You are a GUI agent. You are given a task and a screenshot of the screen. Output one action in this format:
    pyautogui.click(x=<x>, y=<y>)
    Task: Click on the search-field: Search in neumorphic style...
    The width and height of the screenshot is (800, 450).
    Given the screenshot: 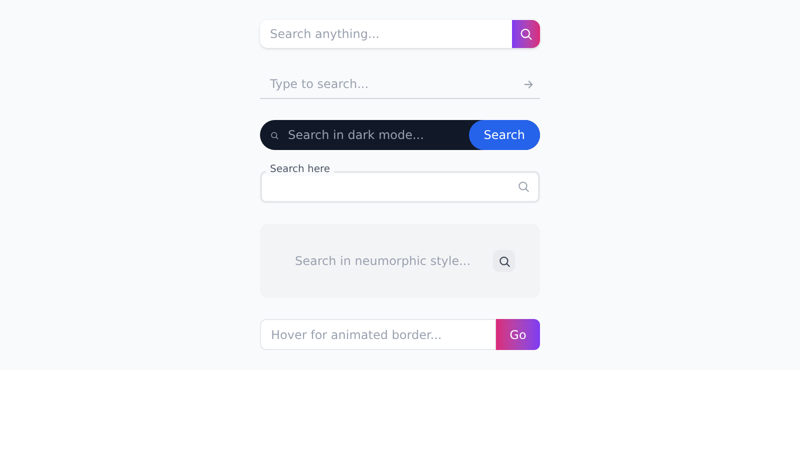 What is the action you would take?
    pyautogui.click(x=394, y=261)
    